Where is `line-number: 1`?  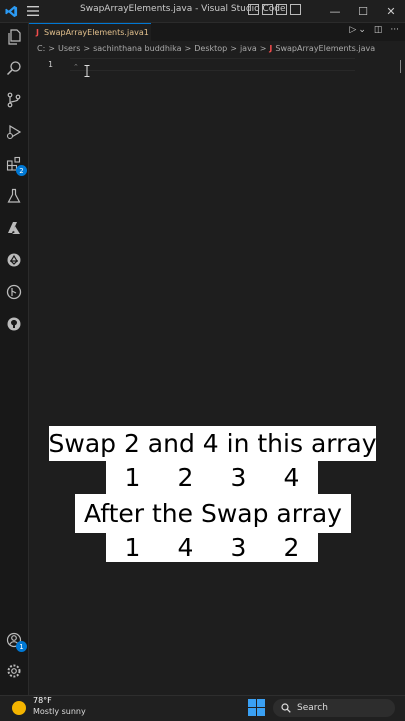 line-number: 1 is located at coordinates (50, 64).